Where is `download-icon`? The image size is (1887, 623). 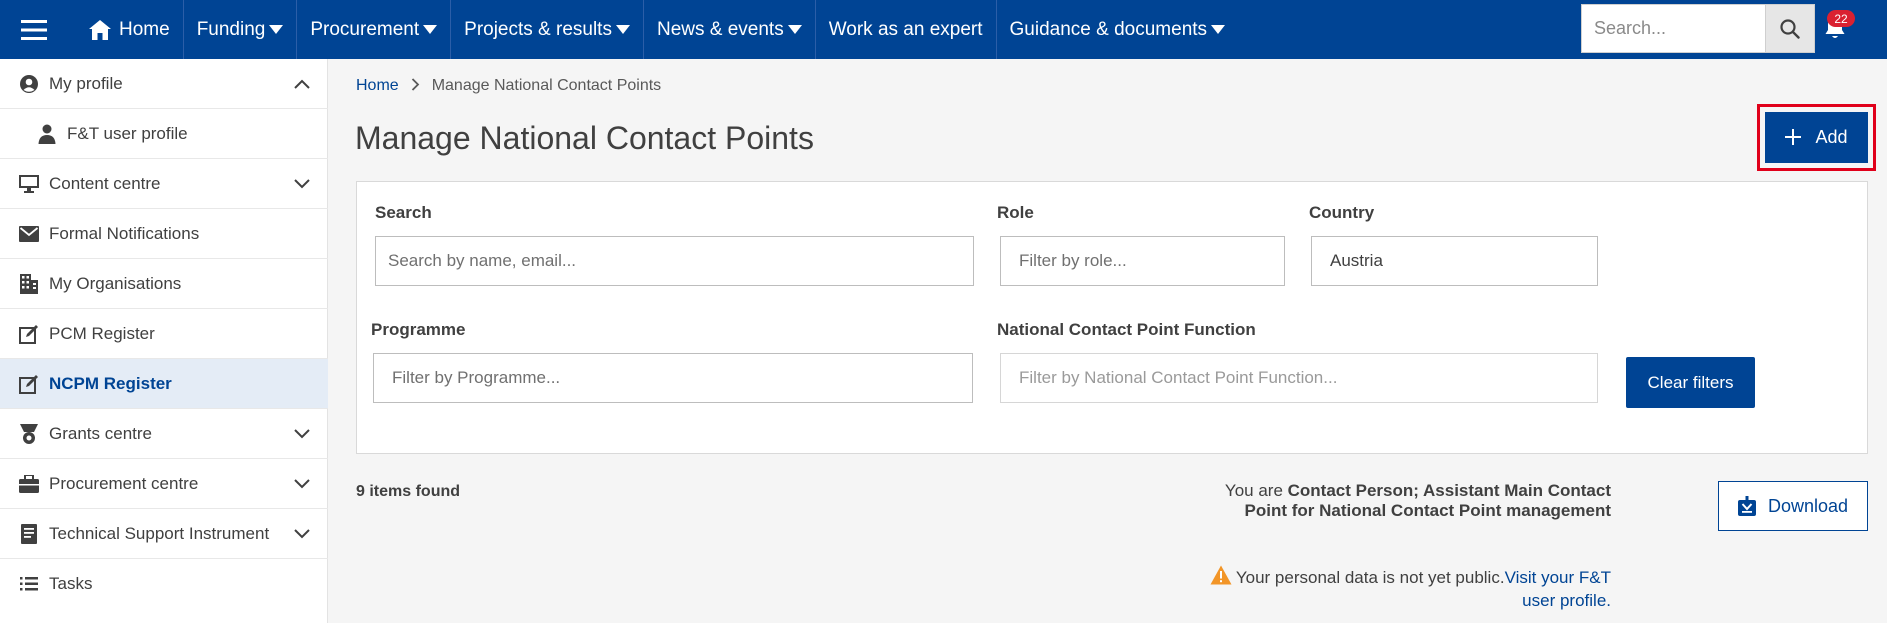 download-icon is located at coordinates (1746, 506).